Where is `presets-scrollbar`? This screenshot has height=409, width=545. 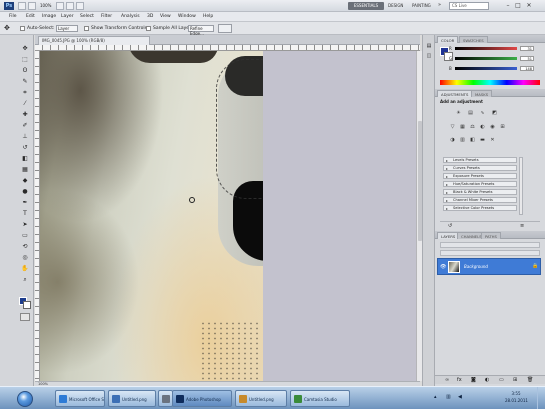
presets-scrollbar is located at coordinates (521, 186).